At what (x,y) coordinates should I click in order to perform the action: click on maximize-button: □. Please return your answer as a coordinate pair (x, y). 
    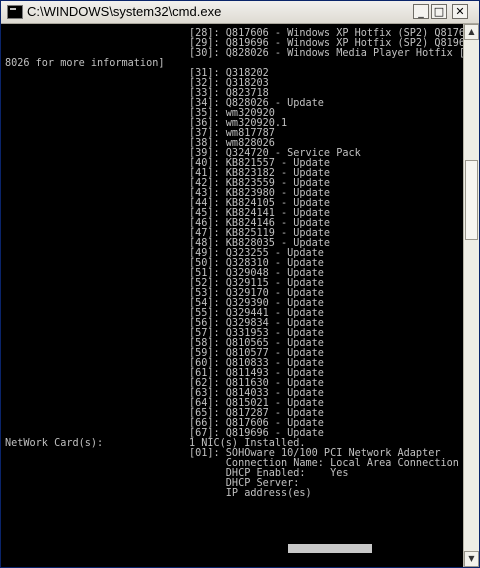
    Looking at the image, I should click on (439, 11).